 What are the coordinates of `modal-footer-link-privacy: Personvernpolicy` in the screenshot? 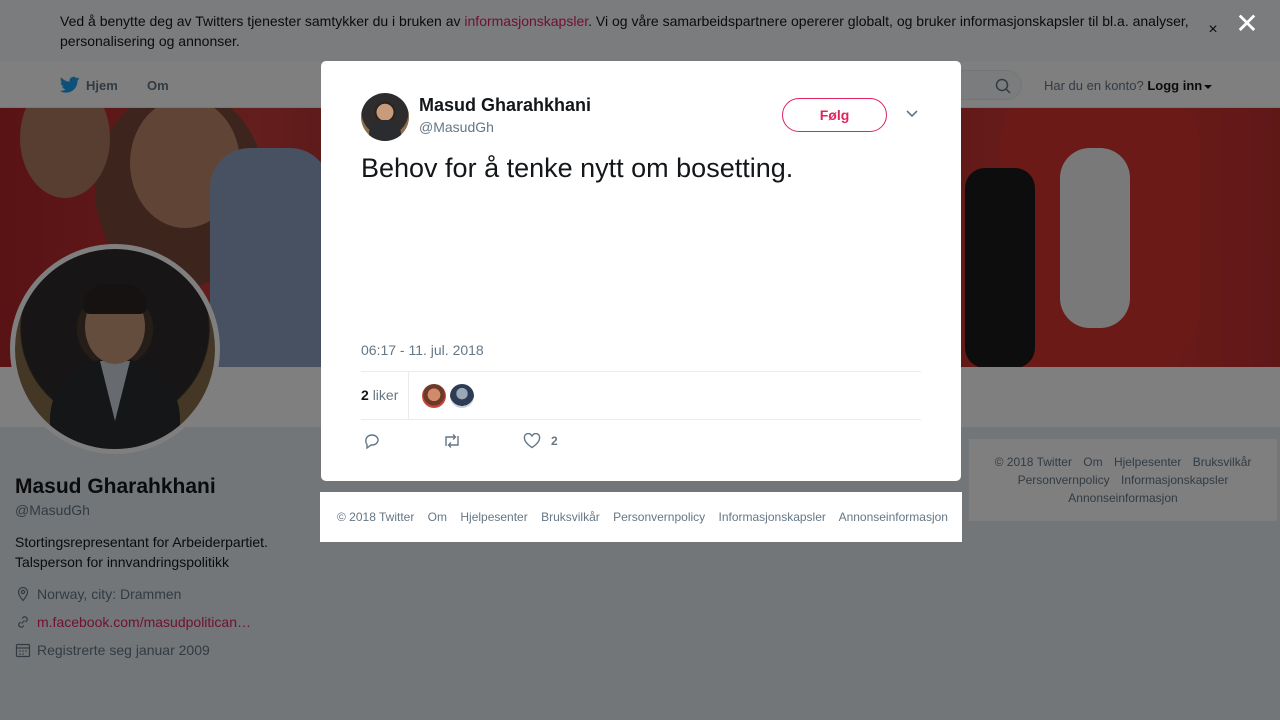 It's located at (659, 517).